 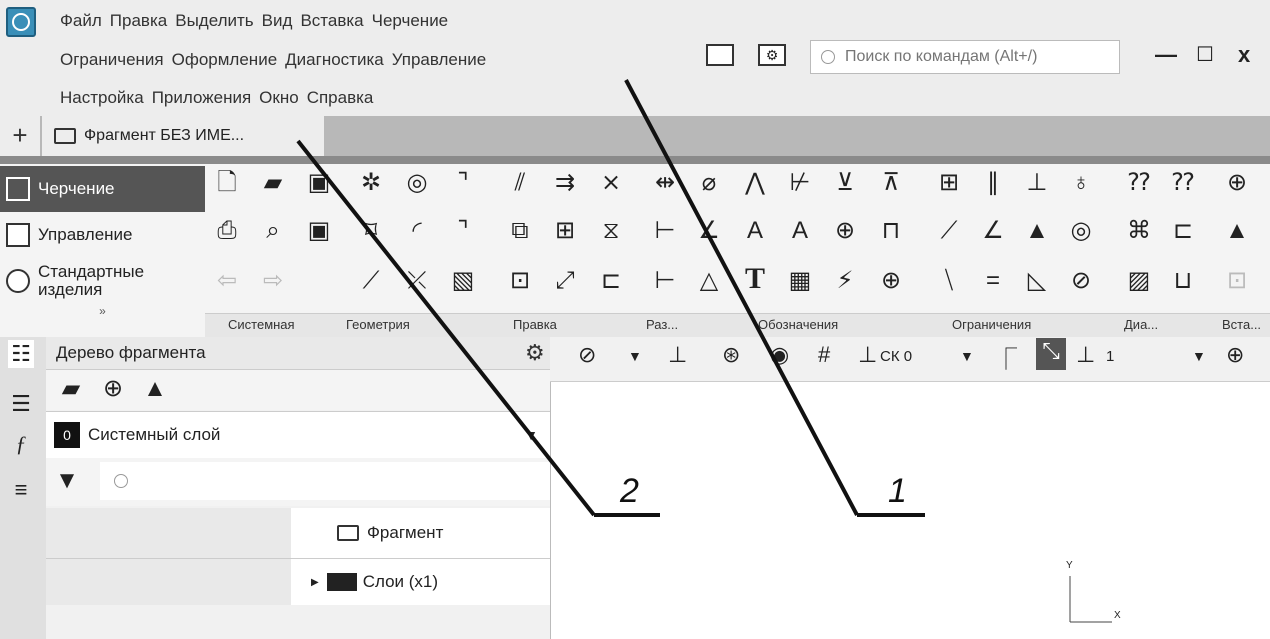 What do you see at coordinates (897, 491) in the screenshot?
I see `callout-label-1: 1` at bounding box center [897, 491].